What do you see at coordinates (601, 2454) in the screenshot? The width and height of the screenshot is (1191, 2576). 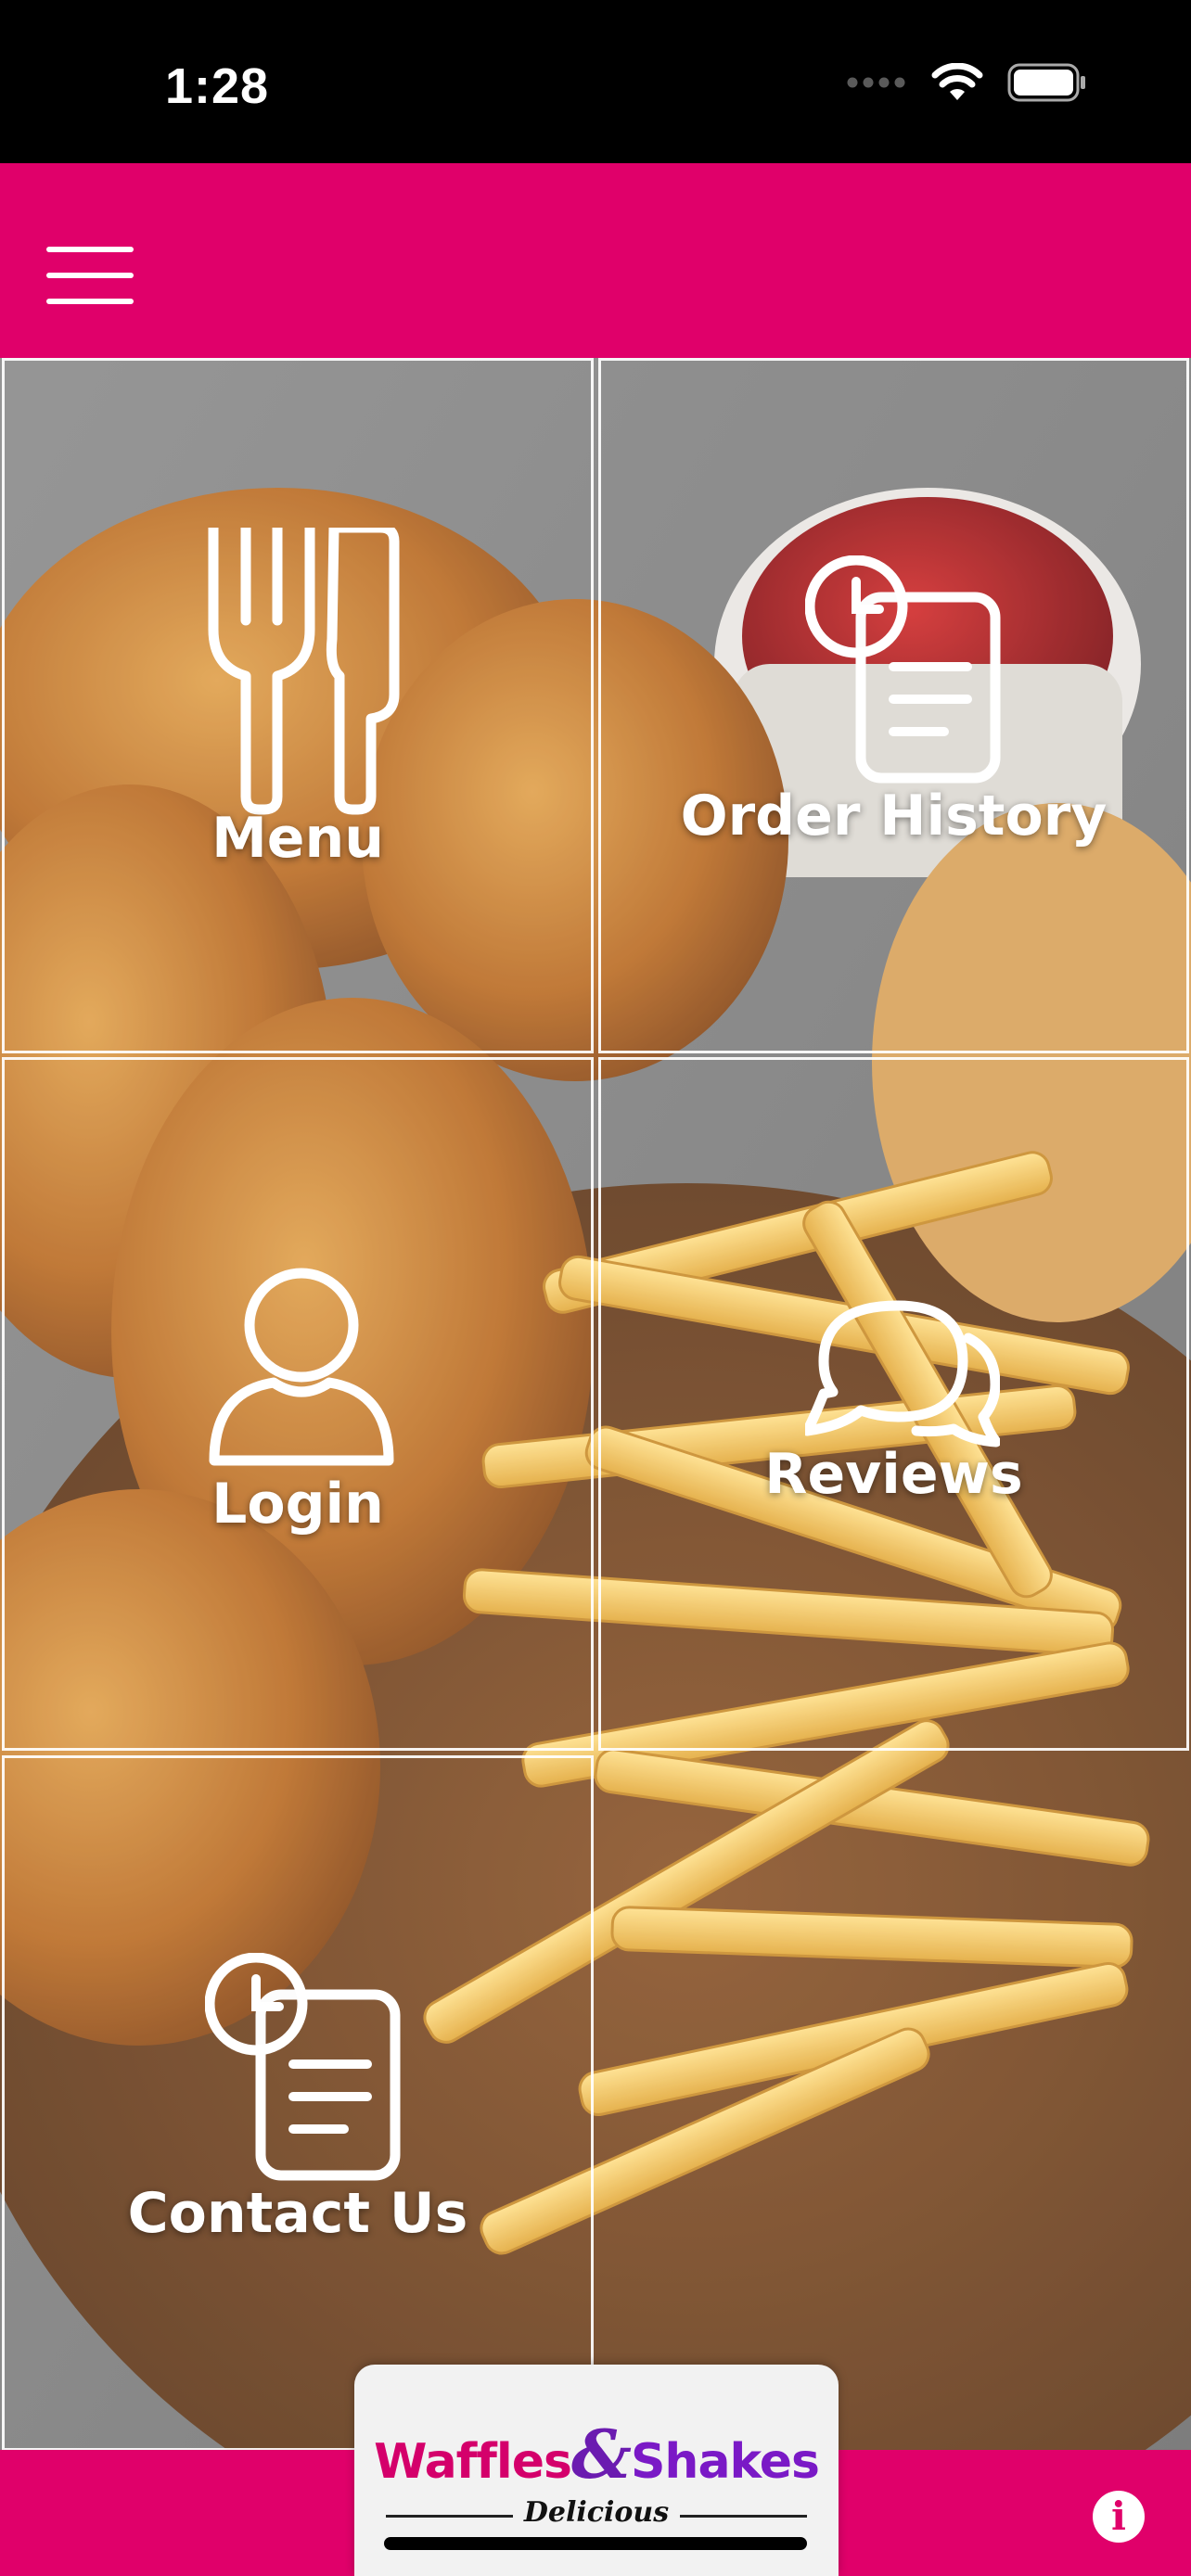 I see `logo-ampersand: &` at bounding box center [601, 2454].